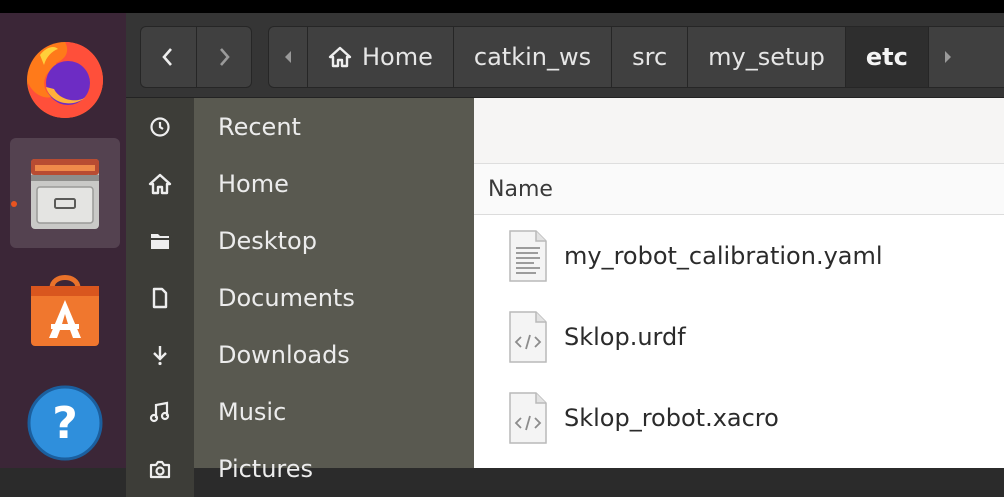  What do you see at coordinates (300, 183) in the screenshot?
I see `sidebar-item-home: Home` at bounding box center [300, 183].